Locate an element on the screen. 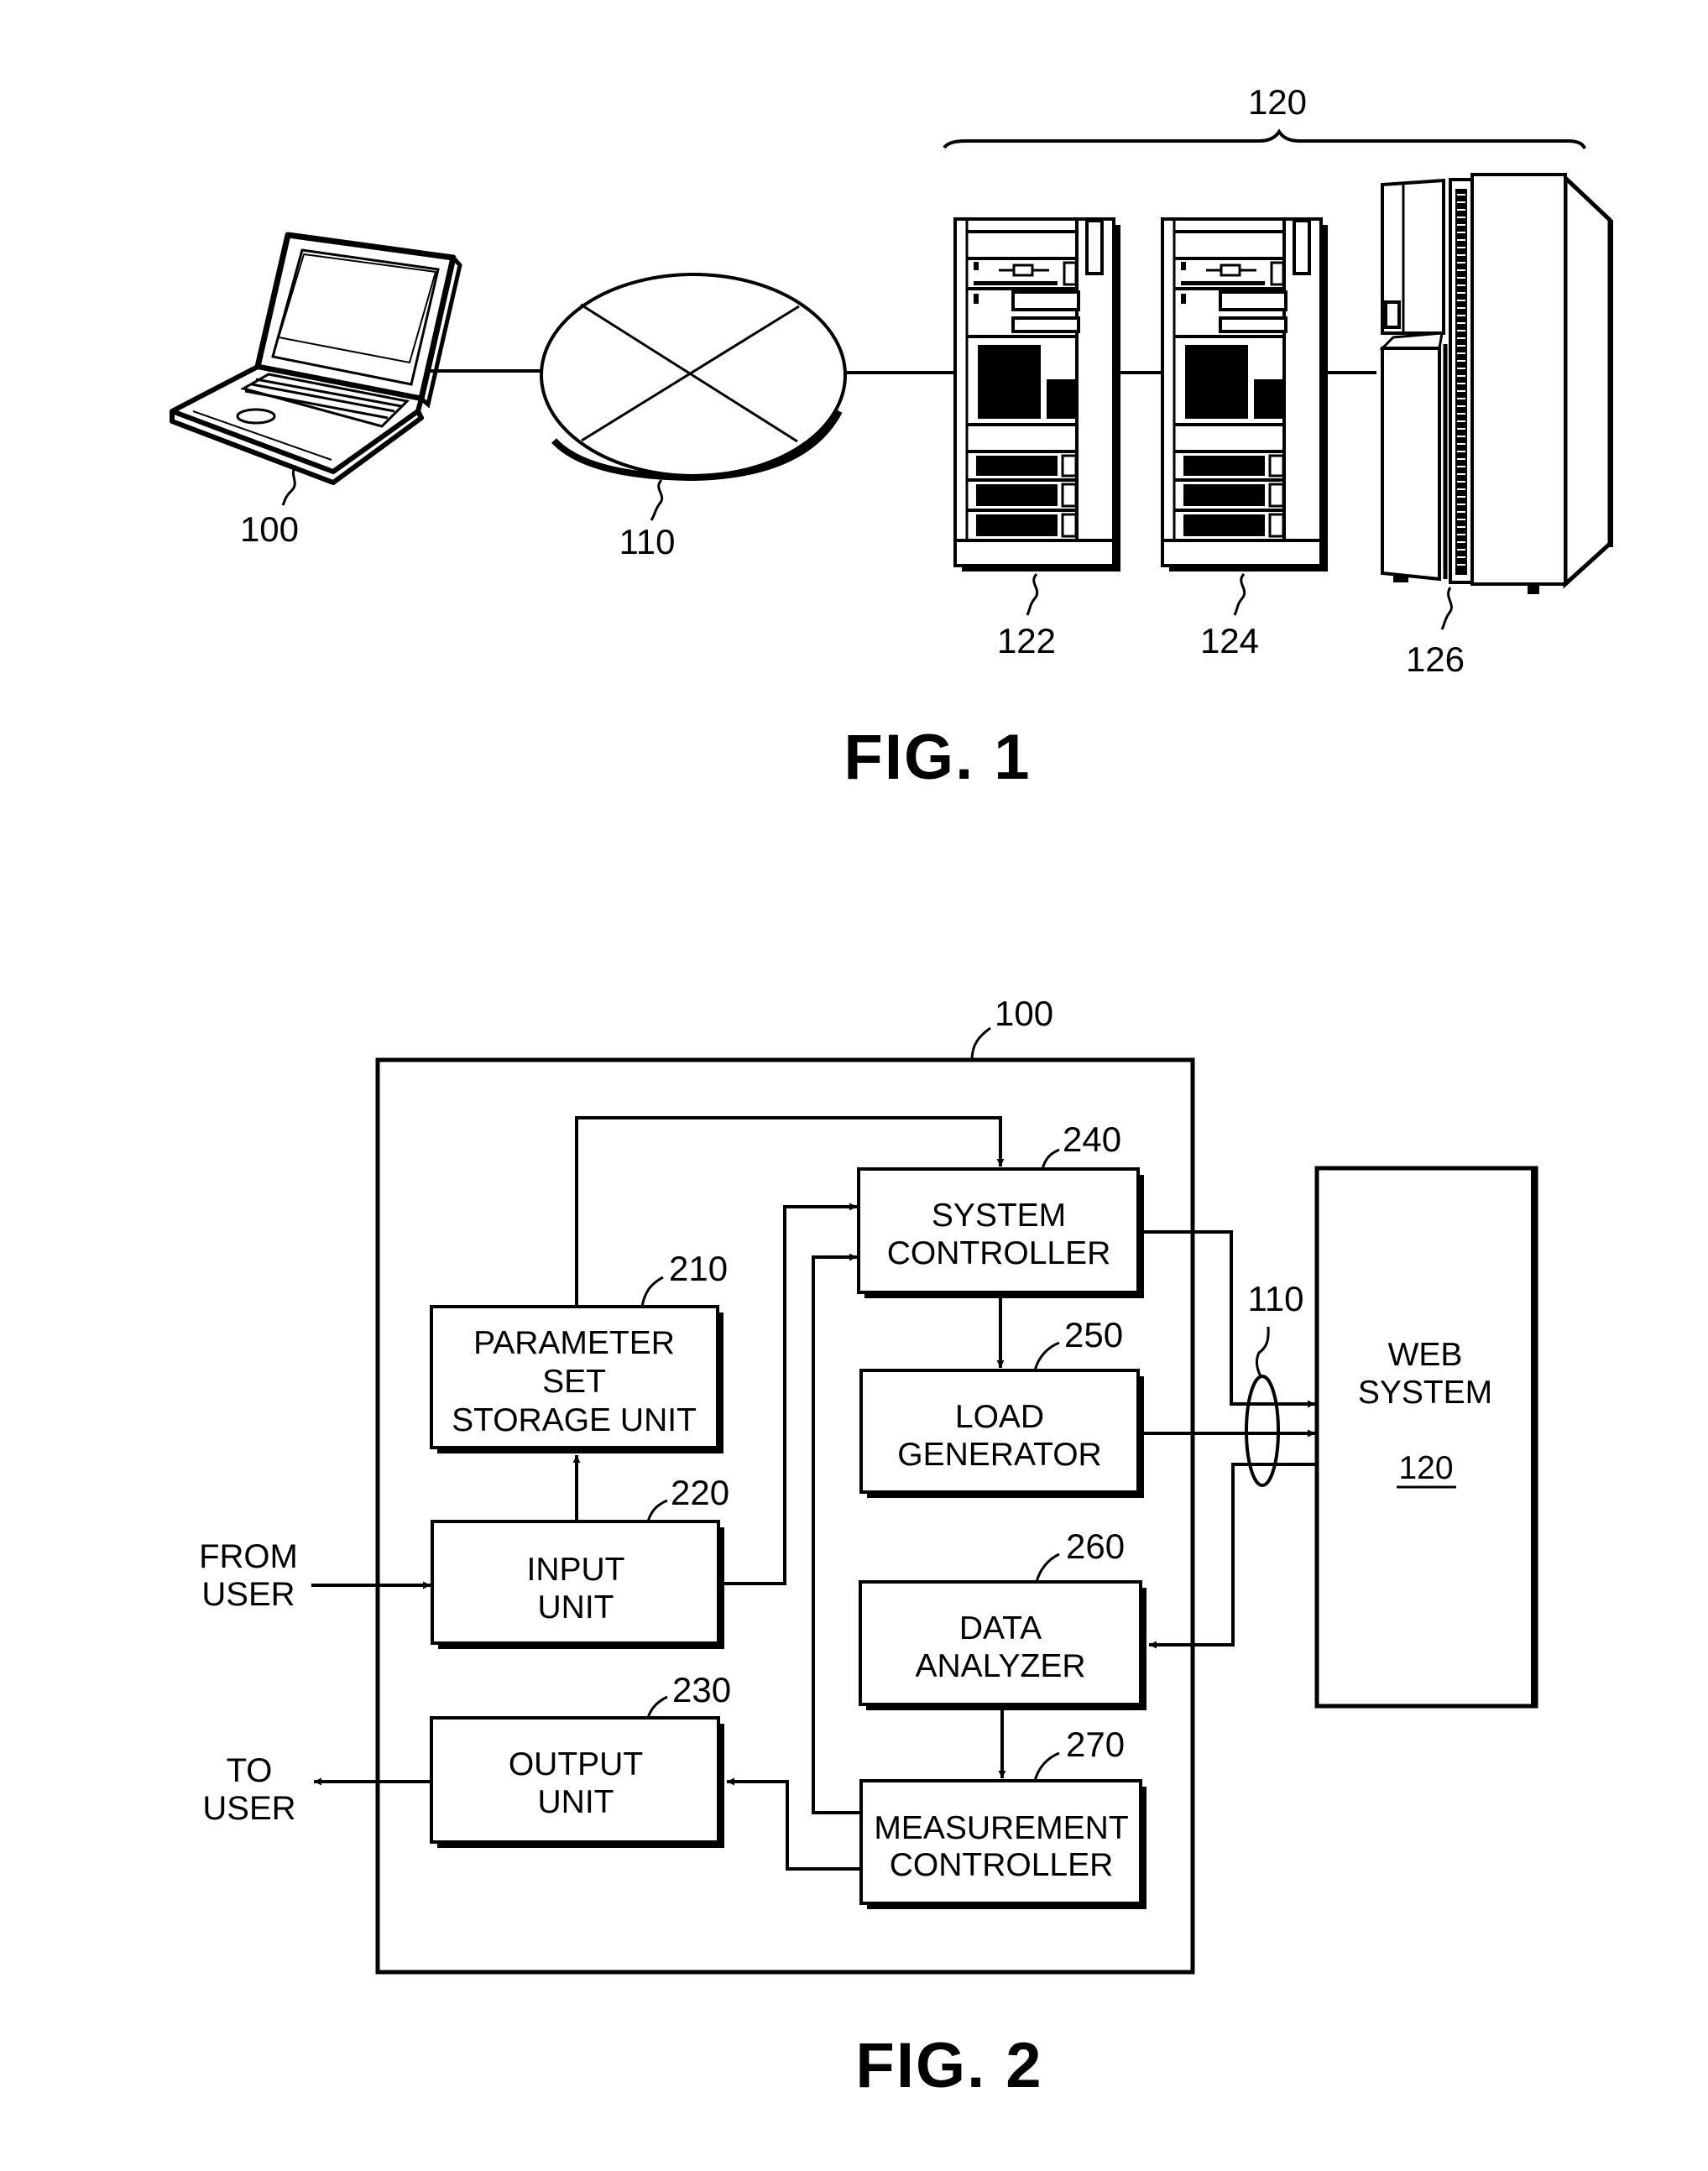 This screenshot has width=1708, height=2171. output-unit-block: OUTPUT UNIT is located at coordinates (577, 1782).